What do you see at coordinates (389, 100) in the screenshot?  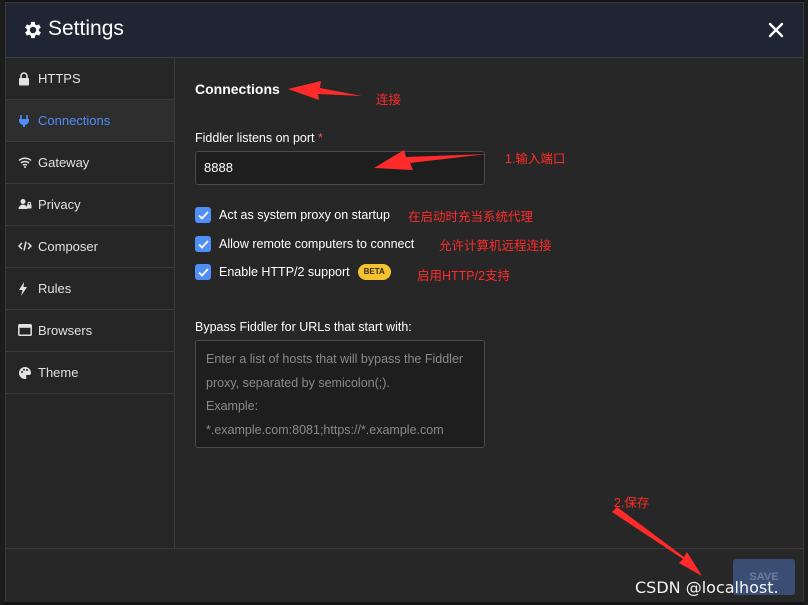 I see `annotation-connect: 连接` at bounding box center [389, 100].